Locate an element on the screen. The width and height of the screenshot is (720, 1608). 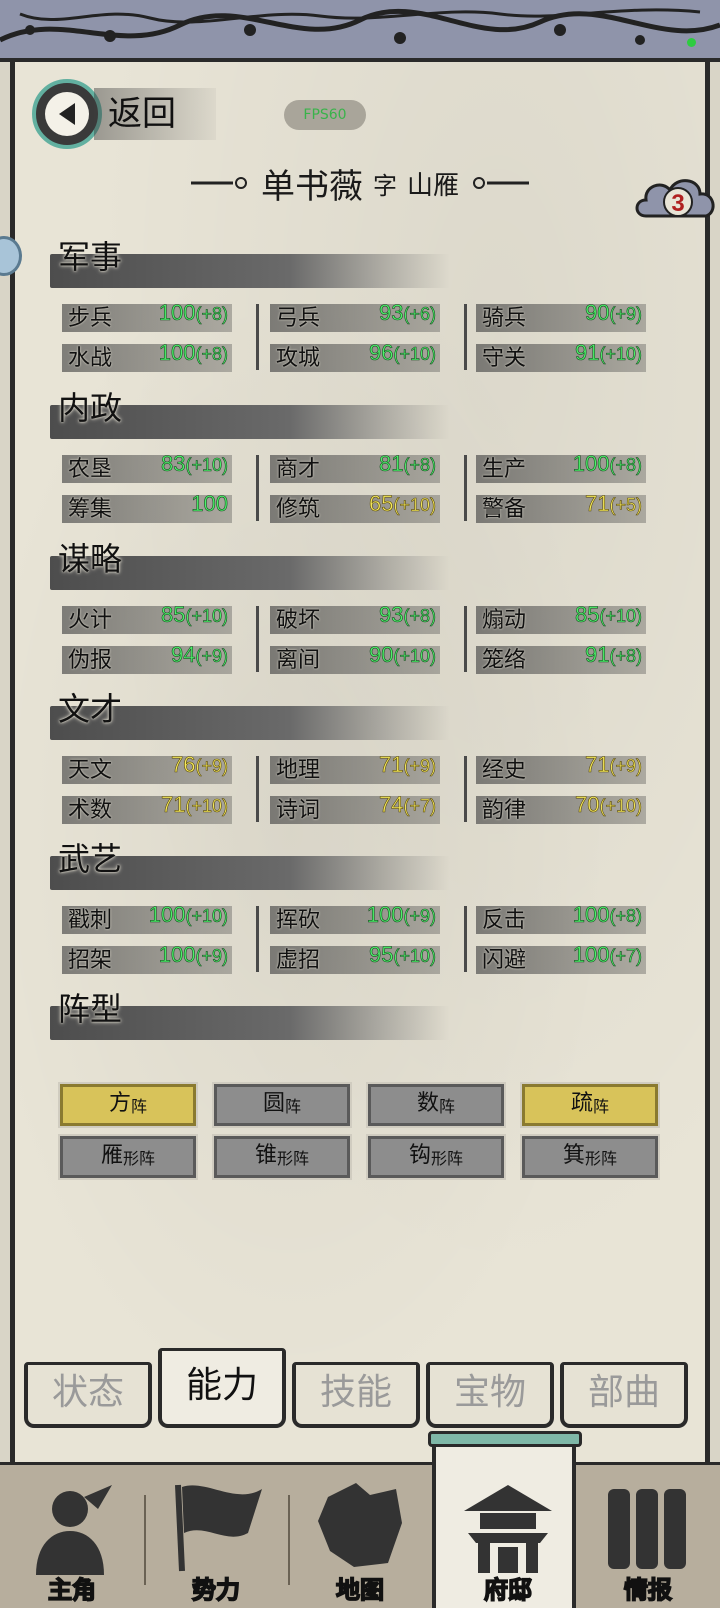
formation-name: 雁 is located at coordinates (111, 1155).